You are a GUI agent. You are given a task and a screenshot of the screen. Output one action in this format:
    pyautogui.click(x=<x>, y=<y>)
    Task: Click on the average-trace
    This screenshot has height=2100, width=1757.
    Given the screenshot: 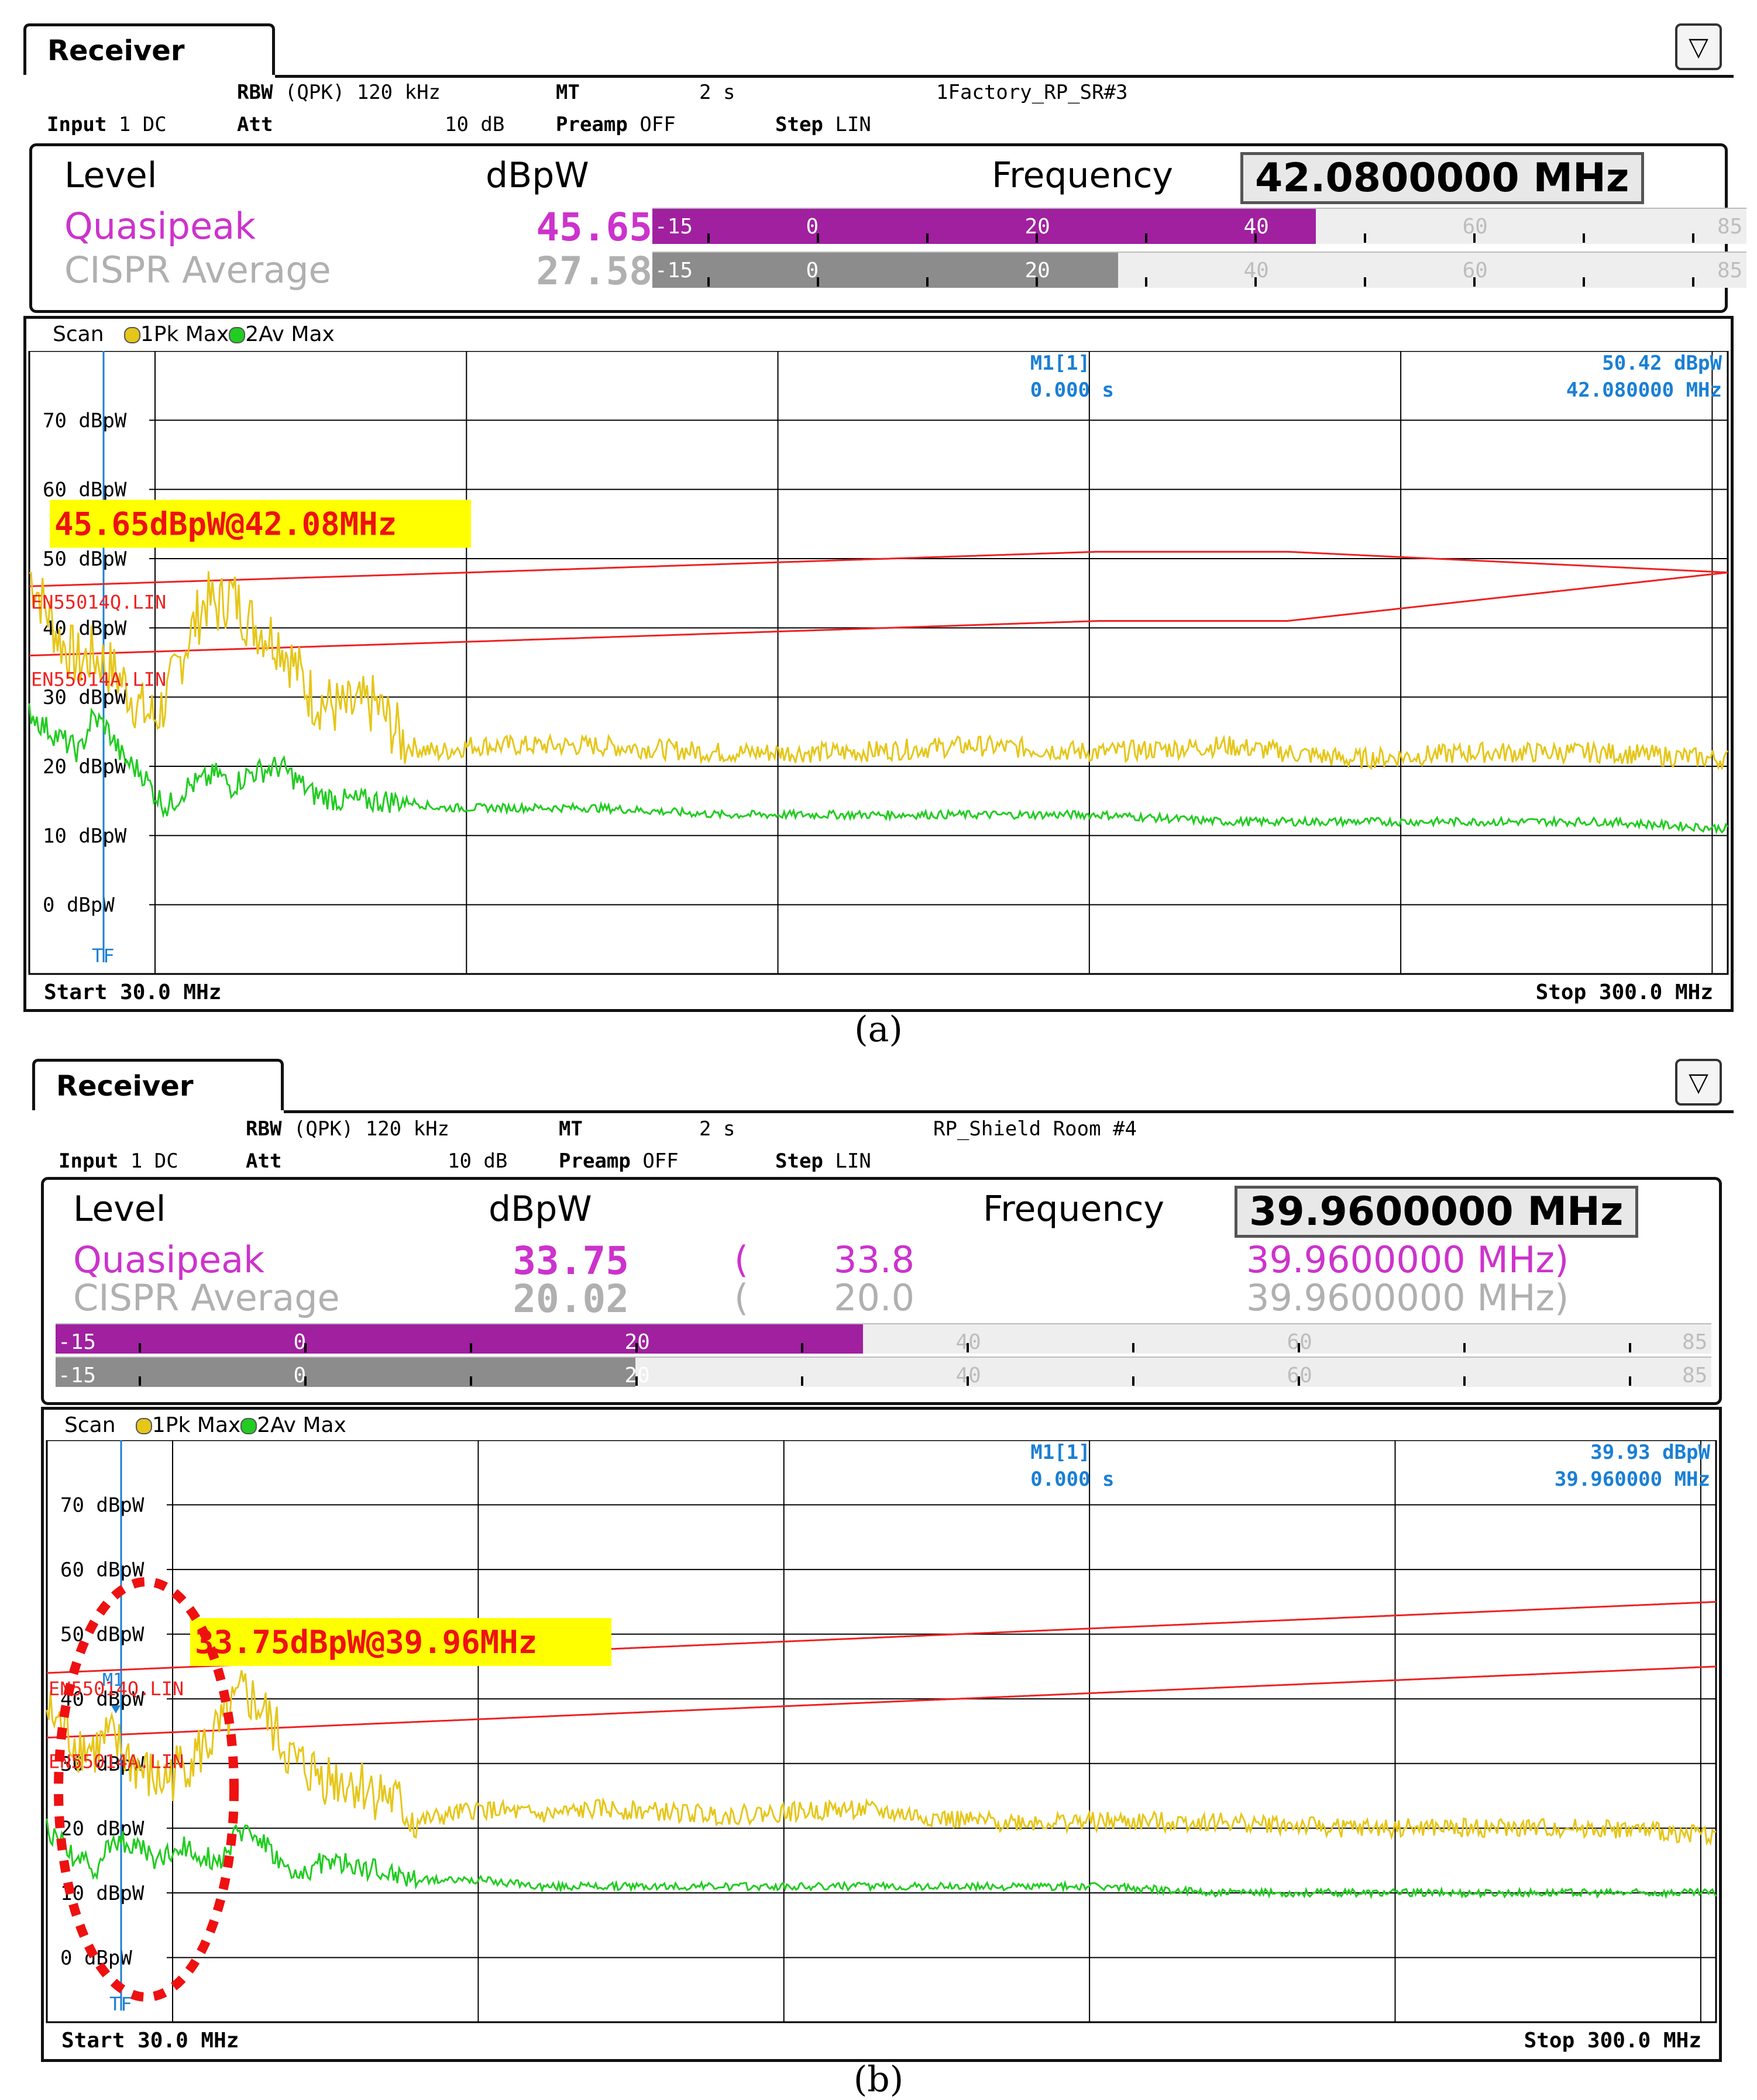 What is the action you would take?
    pyautogui.click(x=878, y=769)
    